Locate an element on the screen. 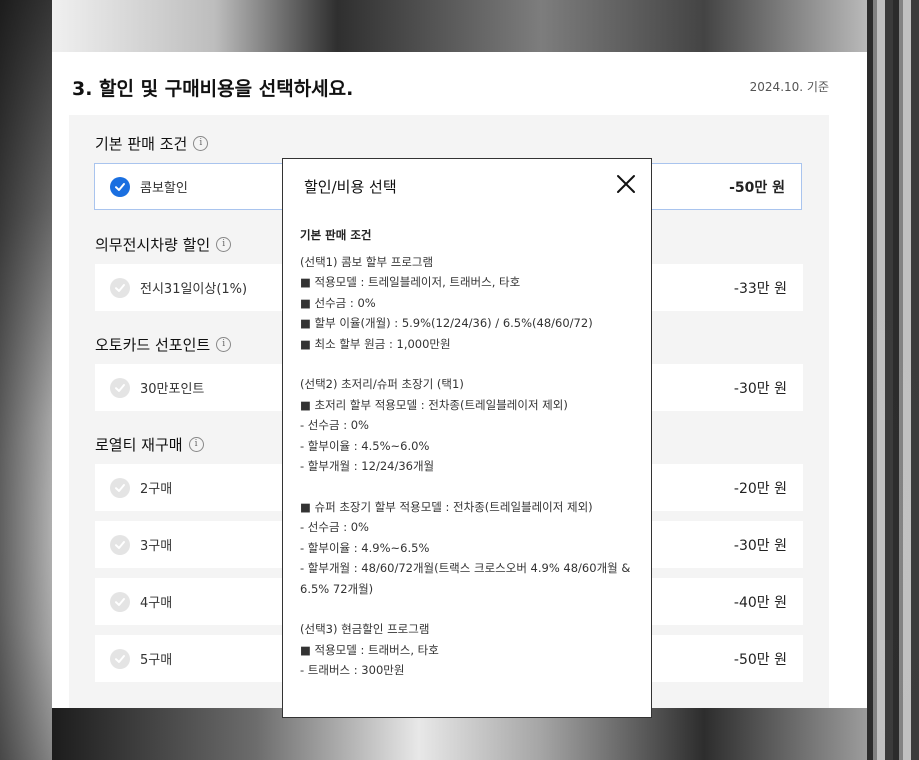 This screenshot has width=919, height=760. modal-line: ■ 적용모델 : 트래버스, 타호 is located at coordinates (369, 649).